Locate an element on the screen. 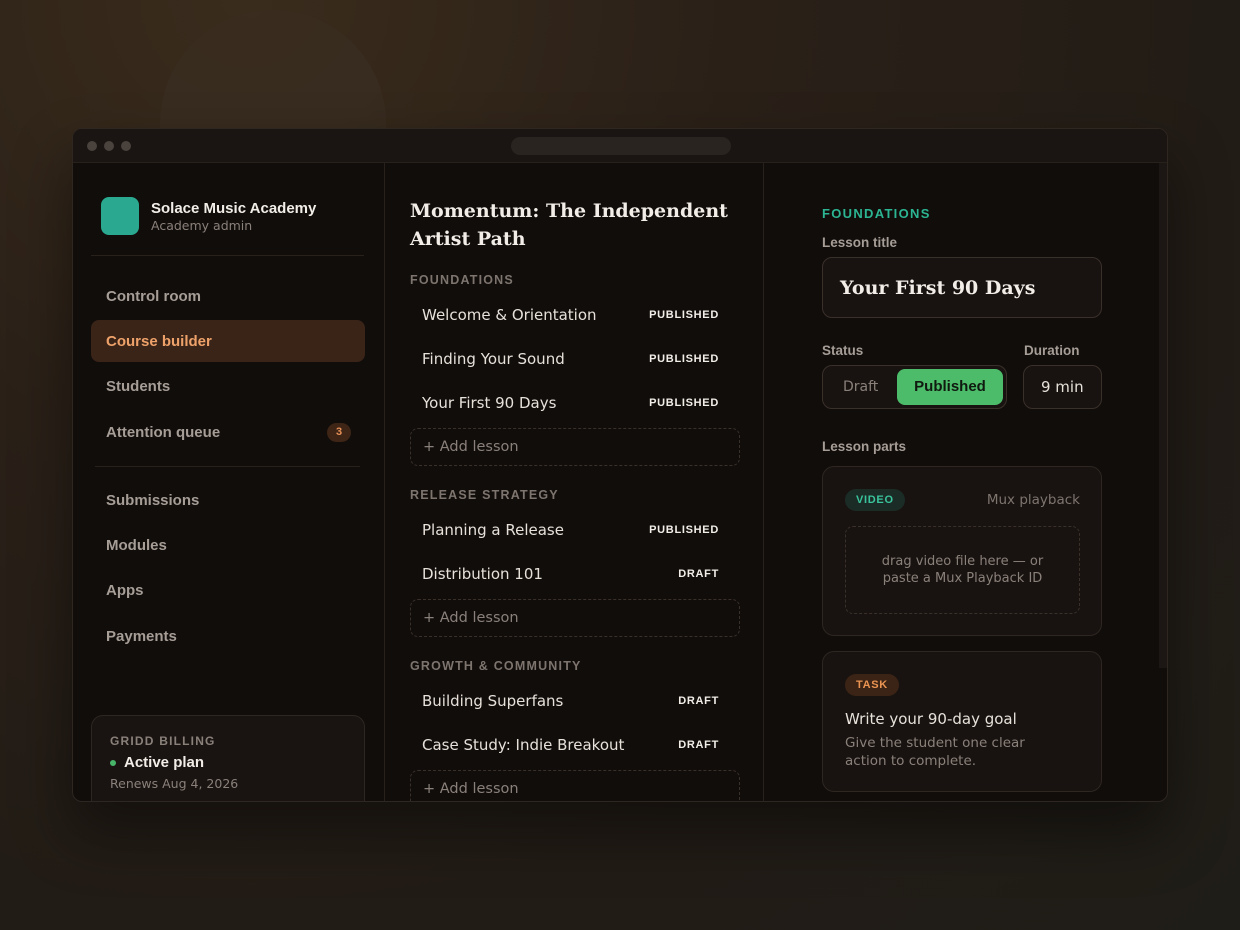  status-label: Status is located at coordinates (843, 350).